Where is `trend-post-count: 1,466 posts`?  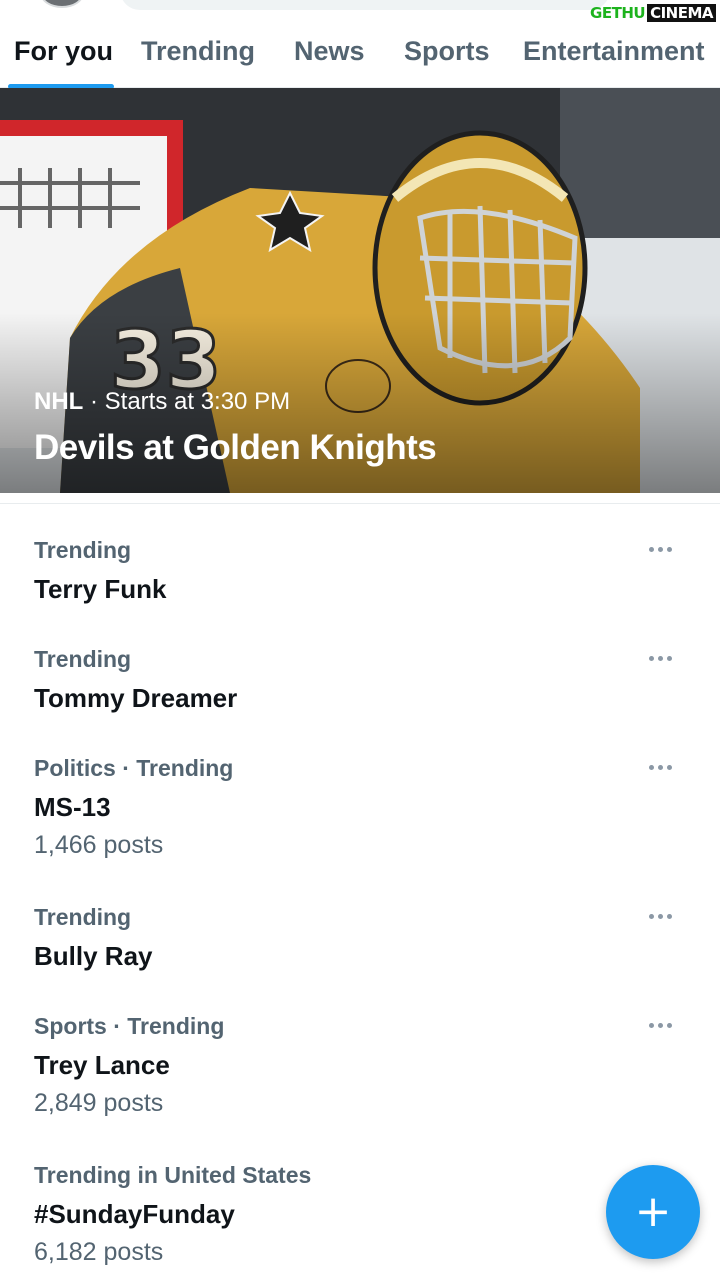 trend-post-count: 1,466 posts is located at coordinates (99, 845).